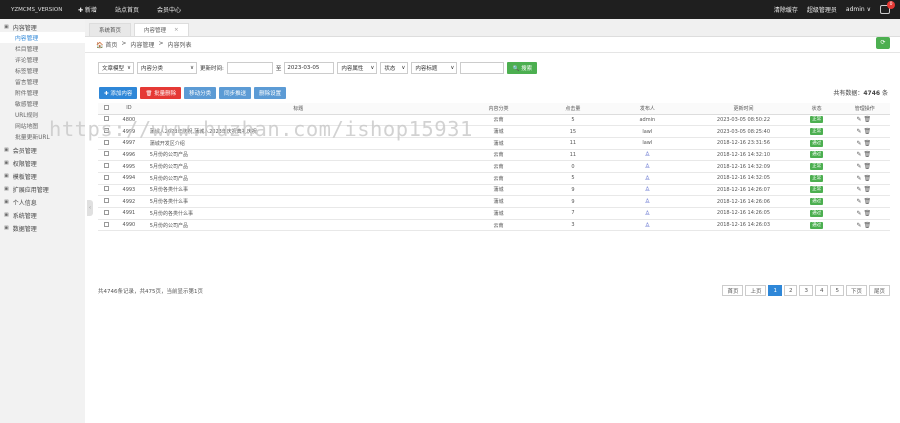  I want to click on message-icon: 0, so click(887, 7).